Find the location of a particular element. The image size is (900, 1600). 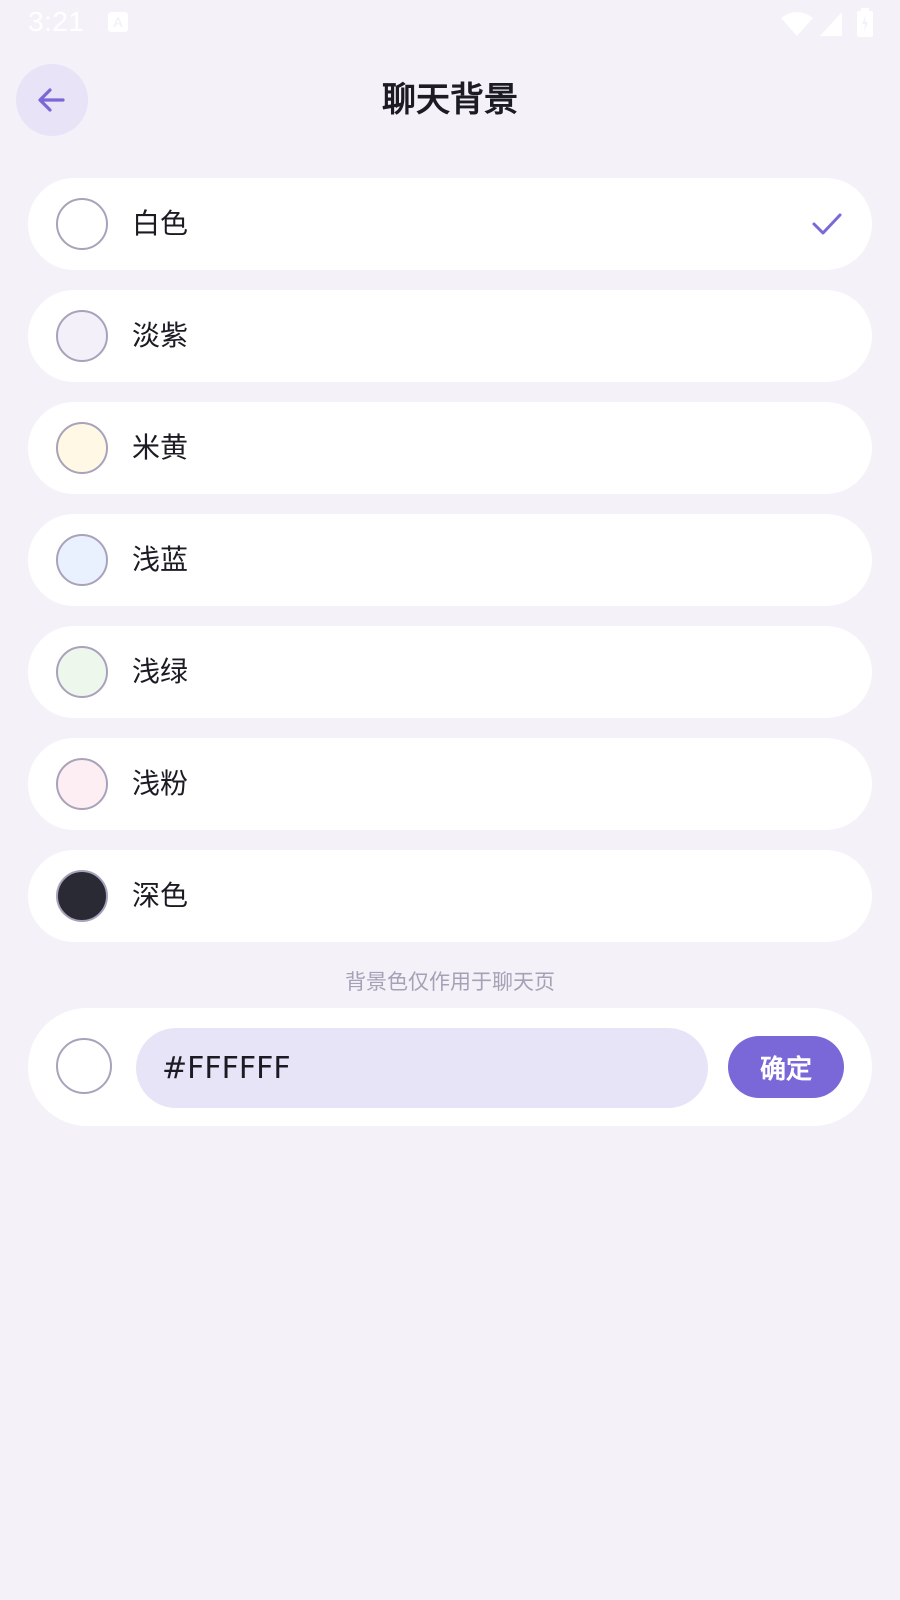

hex-color-input is located at coordinates (422, 1068).